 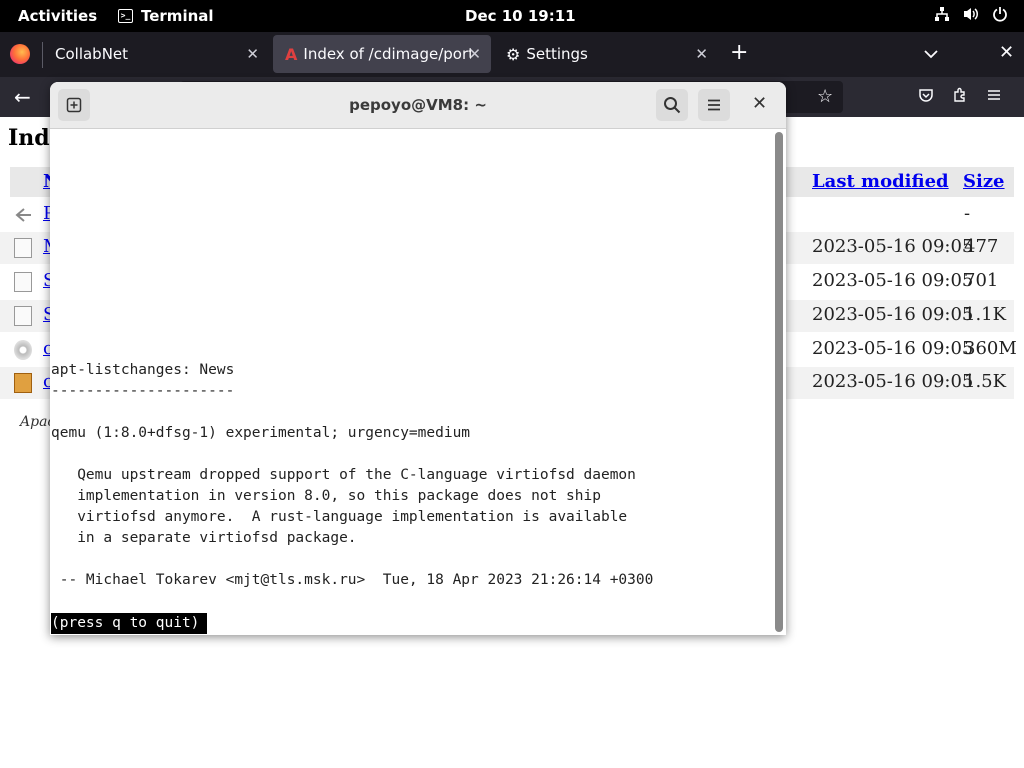 I want to click on apache-feather-icon: A, so click(x=291, y=54).